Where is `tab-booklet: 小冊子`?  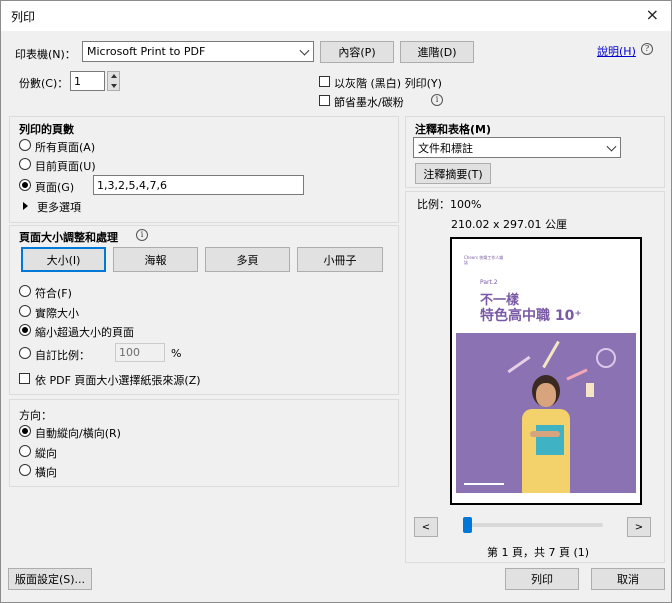 tab-booklet: 小冊子 is located at coordinates (340, 259).